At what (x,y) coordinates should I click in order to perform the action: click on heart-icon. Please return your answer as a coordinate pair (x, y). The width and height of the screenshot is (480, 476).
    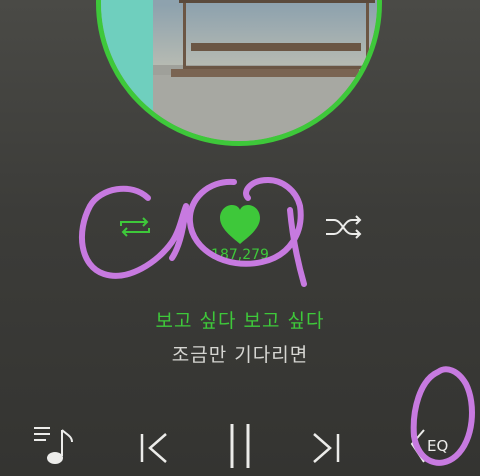
    Looking at the image, I should click on (240, 224).